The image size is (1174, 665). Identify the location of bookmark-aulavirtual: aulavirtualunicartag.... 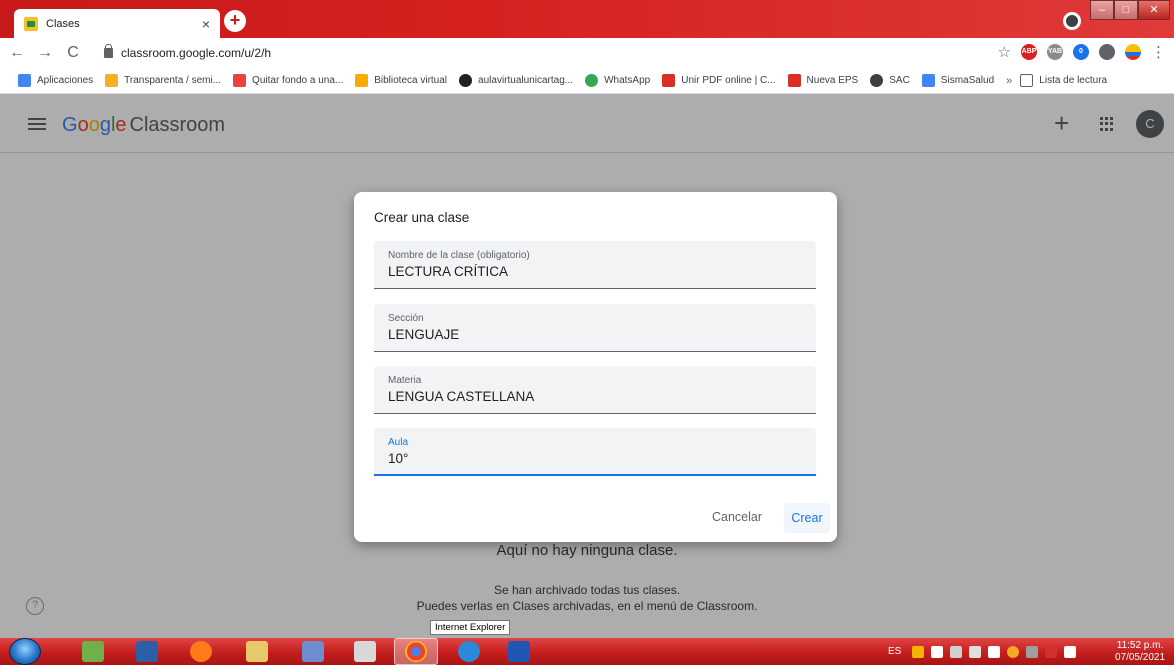
(516, 80).